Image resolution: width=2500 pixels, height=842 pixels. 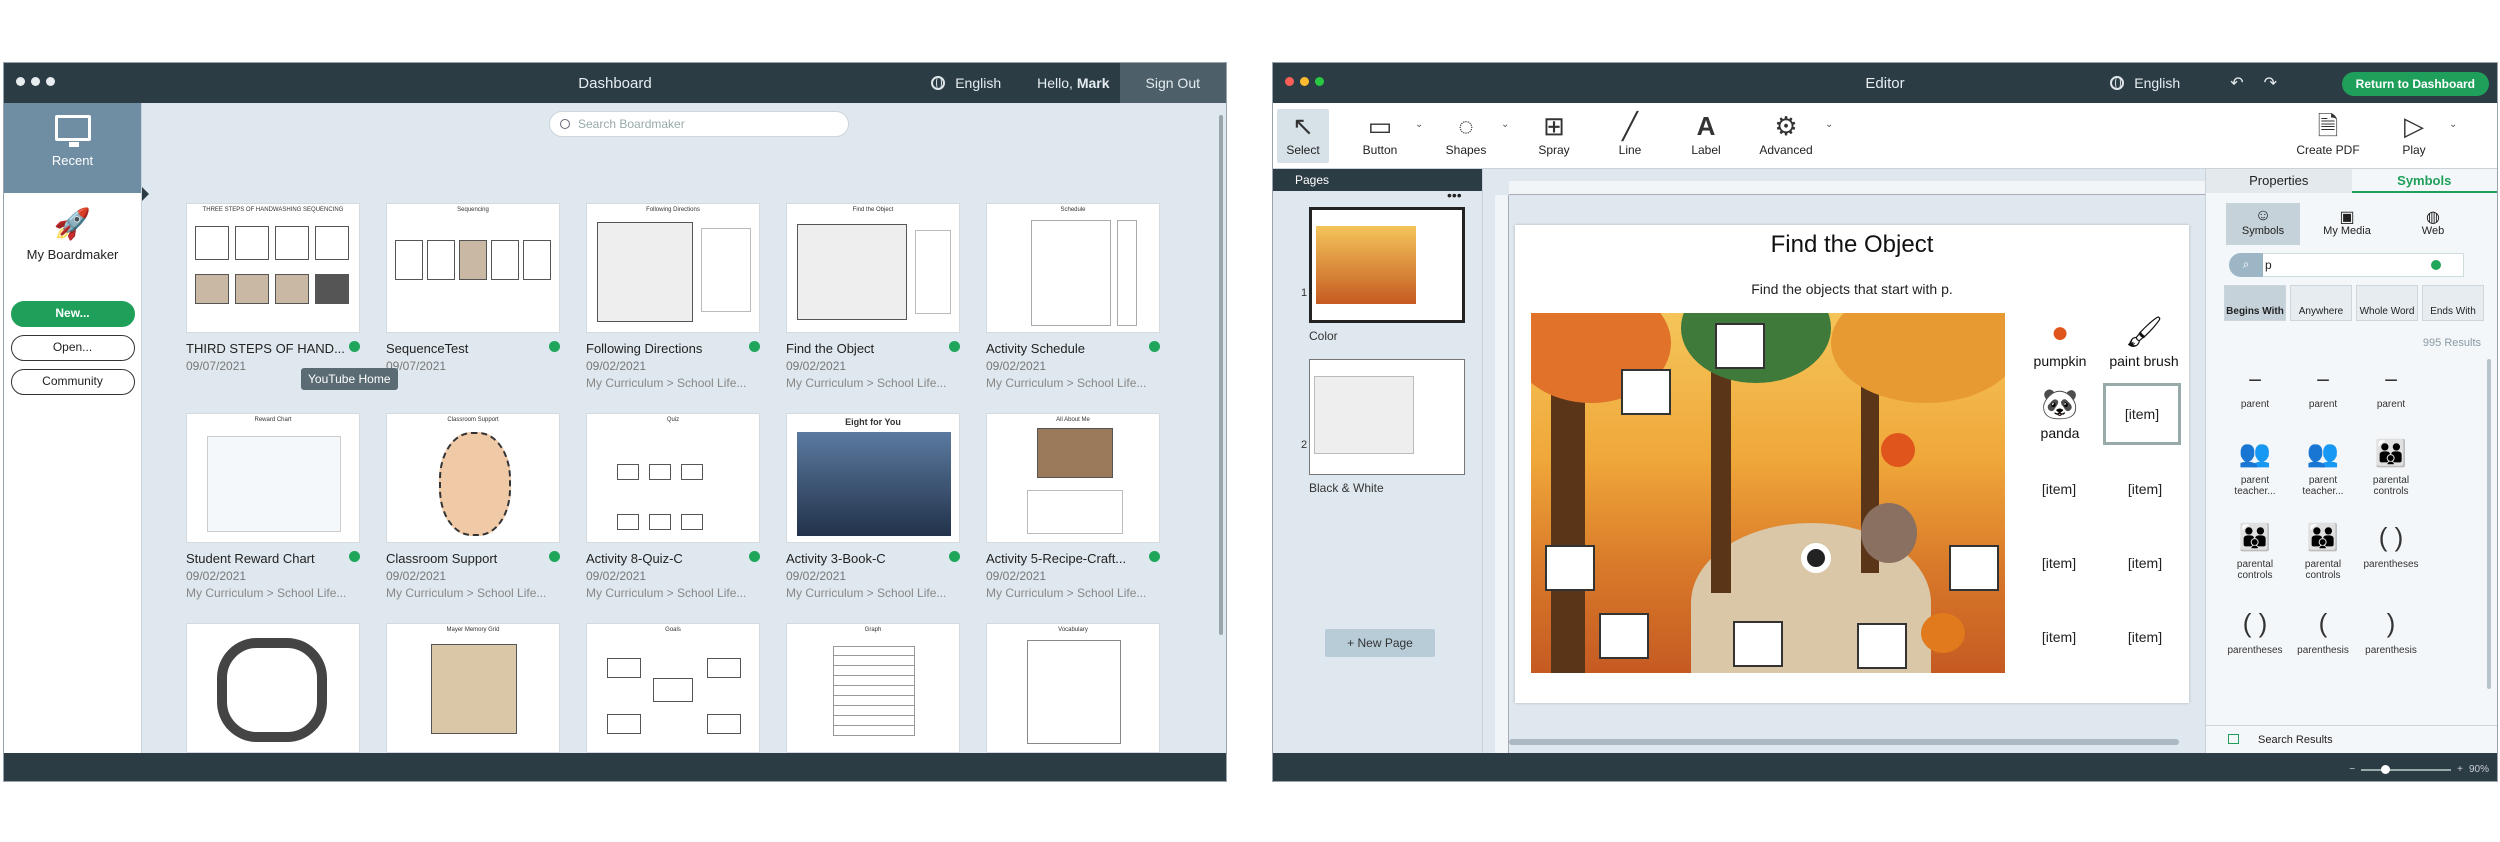 I want to click on page-thumbnail-bw, so click(x=1387, y=417).